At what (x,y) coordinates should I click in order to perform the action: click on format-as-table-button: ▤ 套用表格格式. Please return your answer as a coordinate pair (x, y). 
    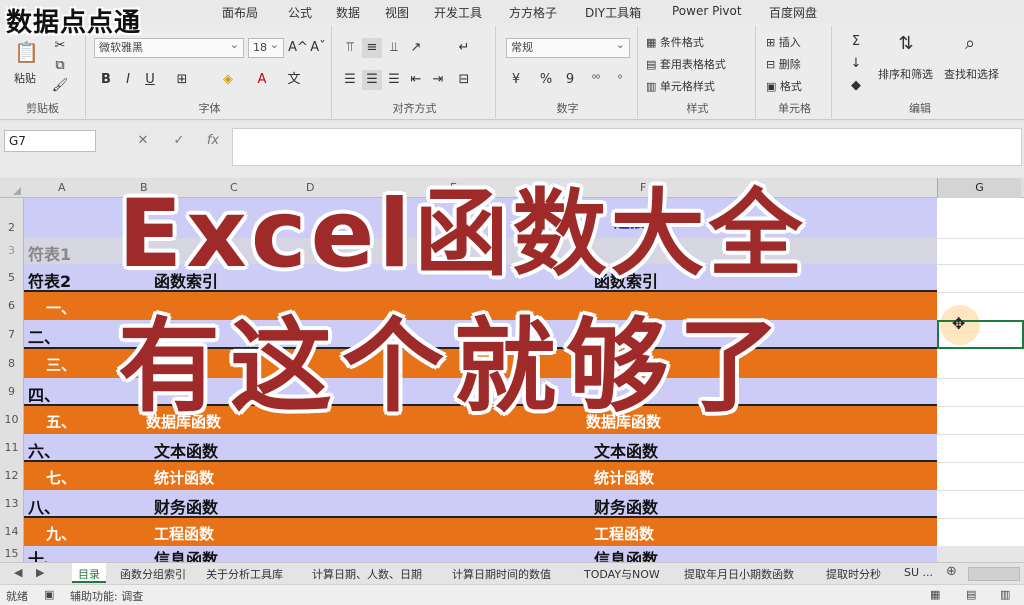
    Looking at the image, I should click on (686, 64).